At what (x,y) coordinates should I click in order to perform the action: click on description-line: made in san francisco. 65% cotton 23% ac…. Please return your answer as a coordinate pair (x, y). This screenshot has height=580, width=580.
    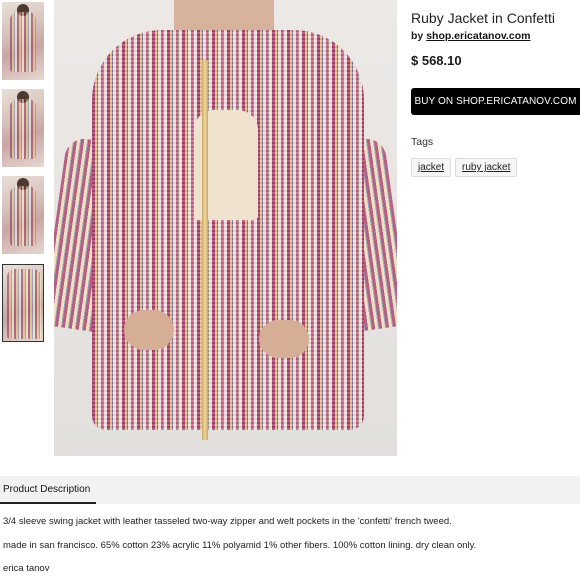
    Looking at the image, I should click on (240, 545).